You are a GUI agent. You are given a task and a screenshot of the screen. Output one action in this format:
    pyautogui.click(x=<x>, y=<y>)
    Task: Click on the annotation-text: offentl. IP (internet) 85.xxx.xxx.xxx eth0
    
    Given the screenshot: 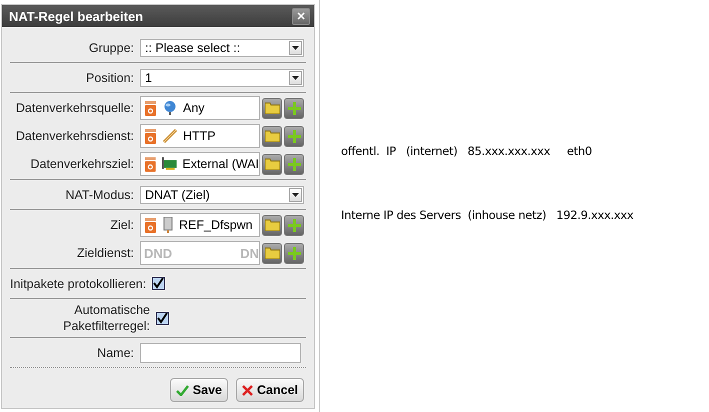 What is the action you would take?
    pyautogui.click(x=467, y=151)
    